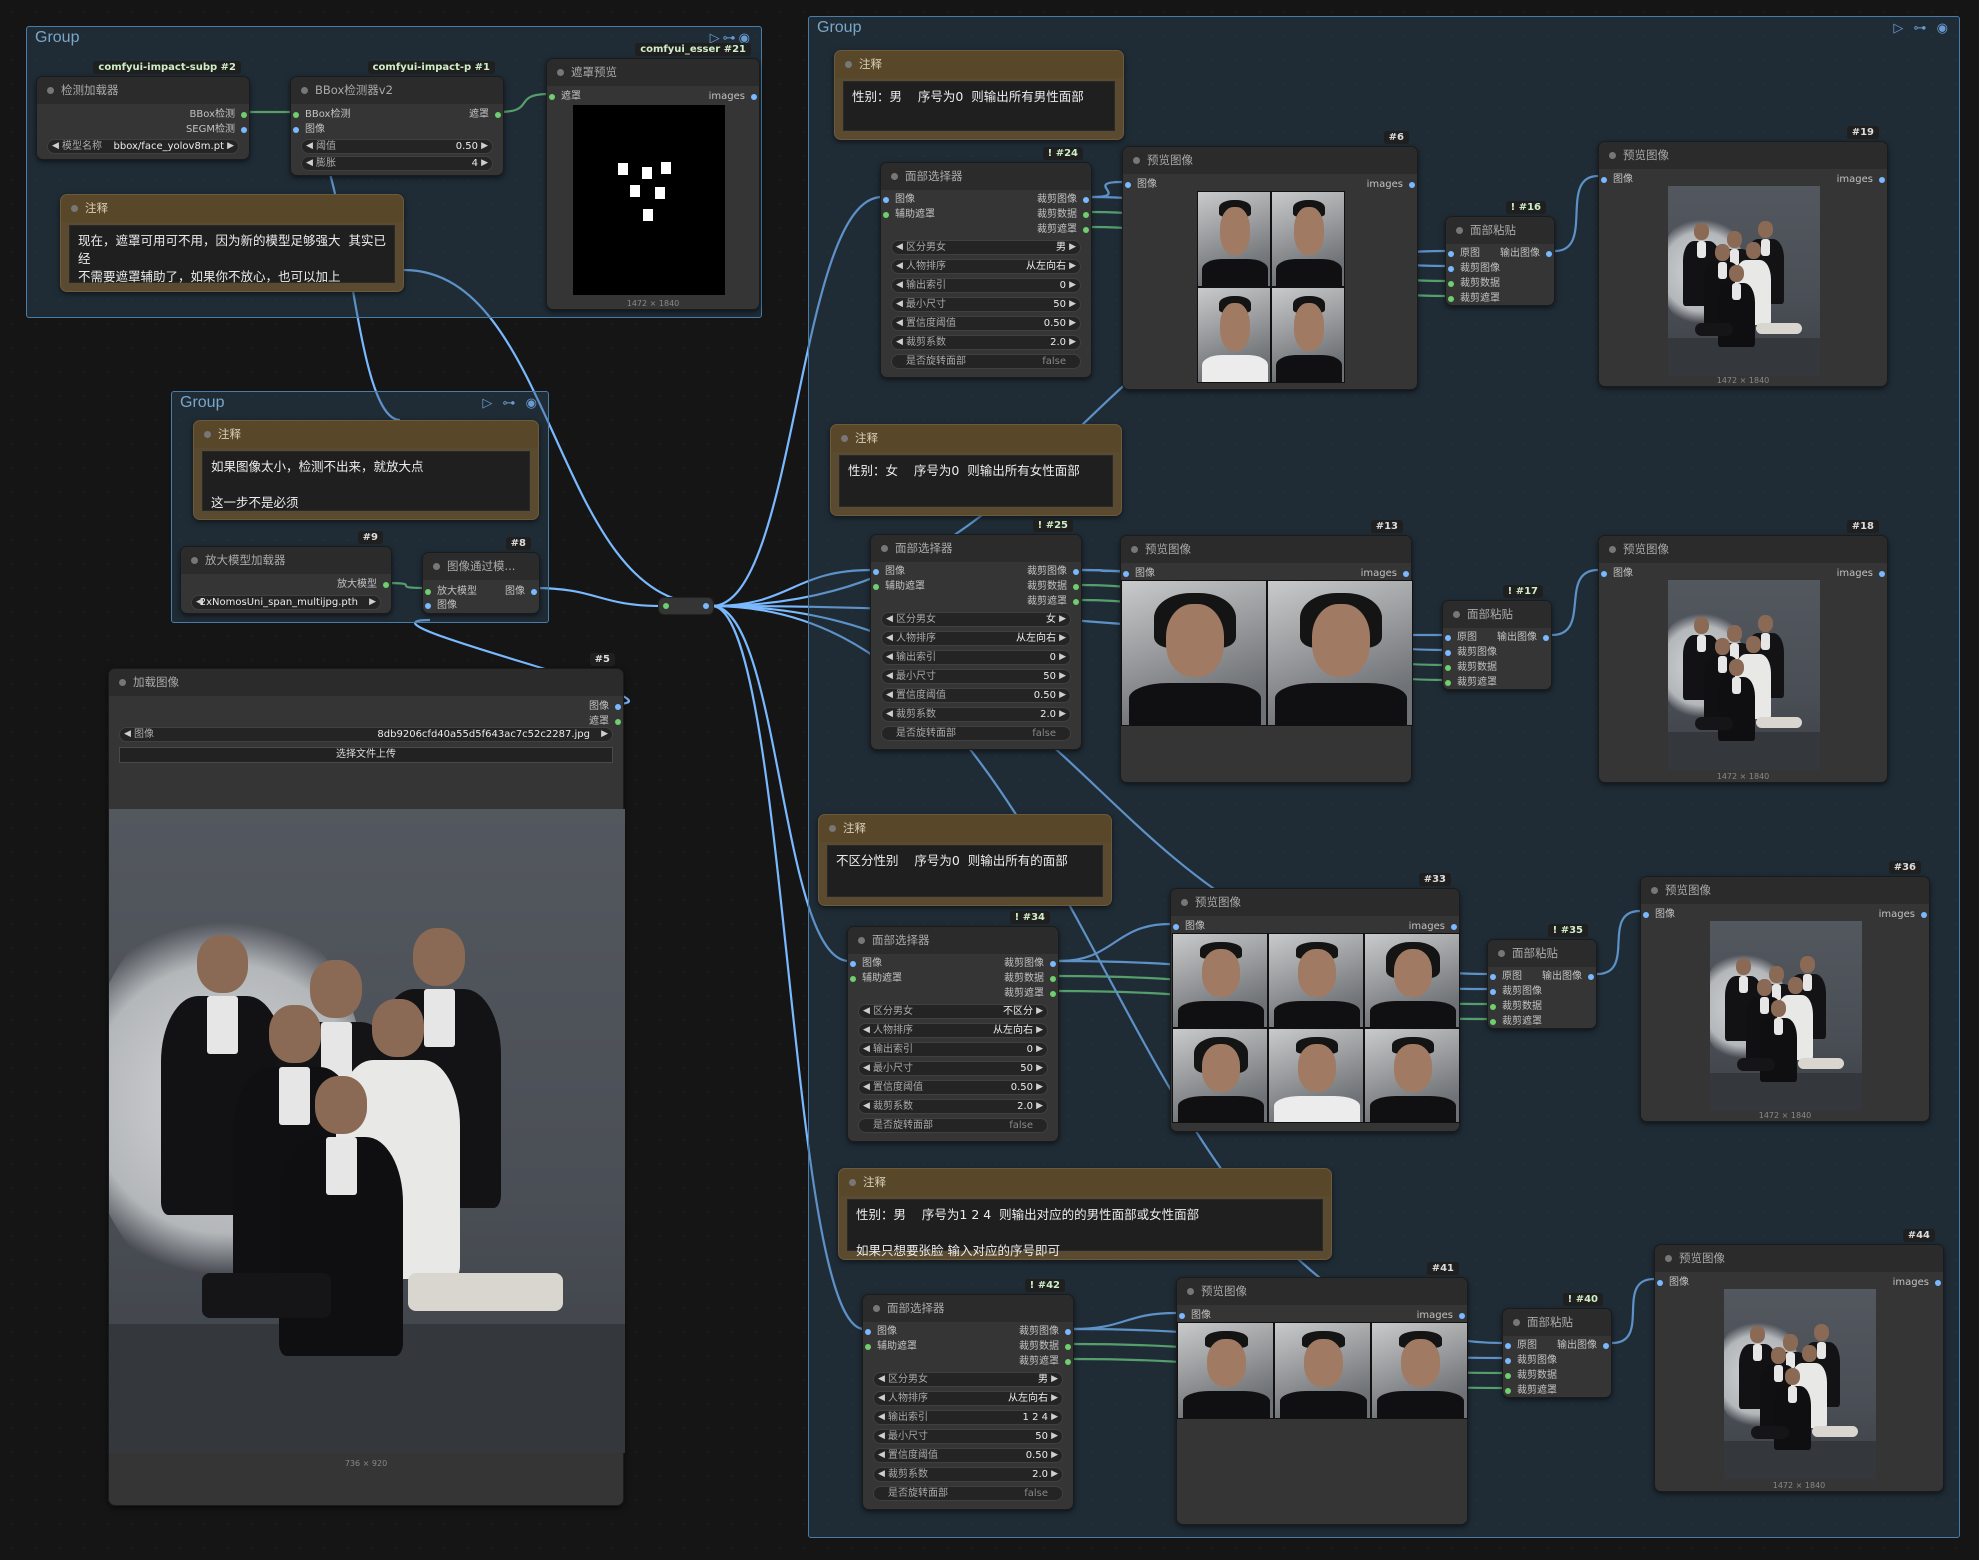  I want to click on output-crop-image: 裁剪图像, so click(1031, 964).